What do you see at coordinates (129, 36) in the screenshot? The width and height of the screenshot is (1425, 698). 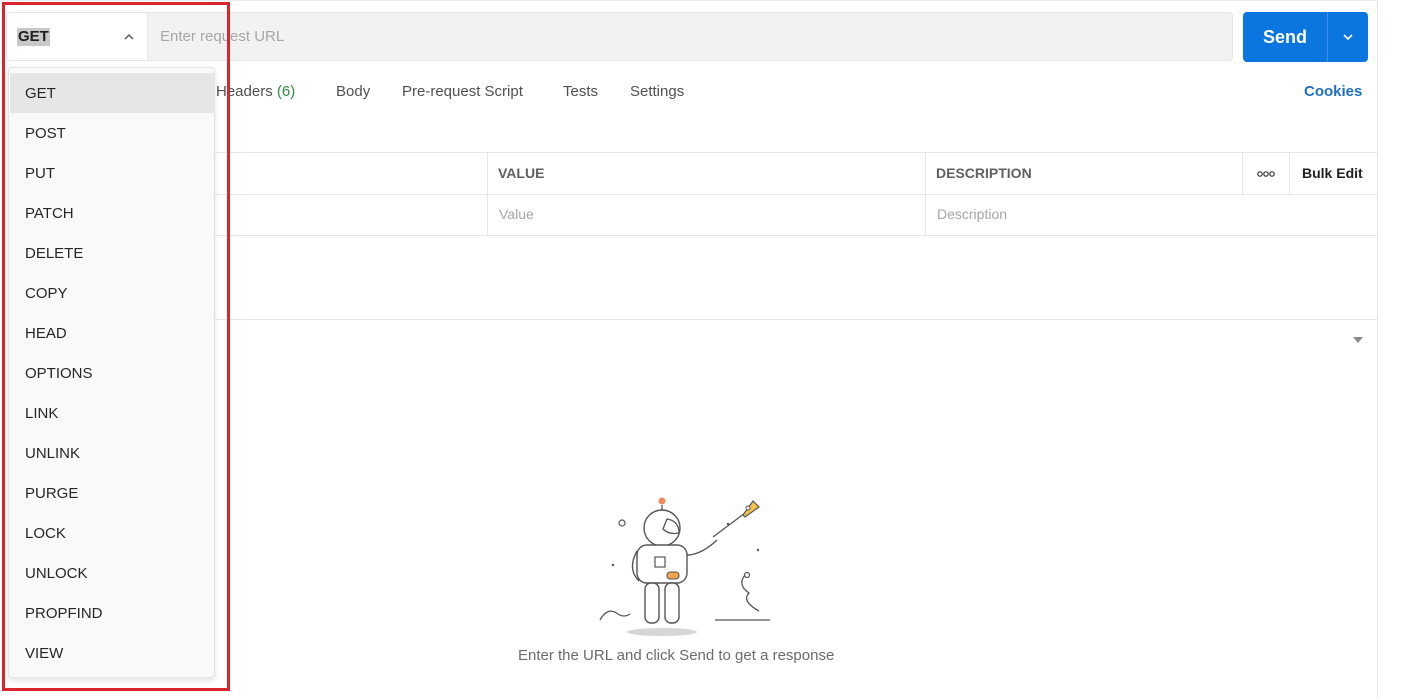 I see `chevron-up-icon` at bounding box center [129, 36].